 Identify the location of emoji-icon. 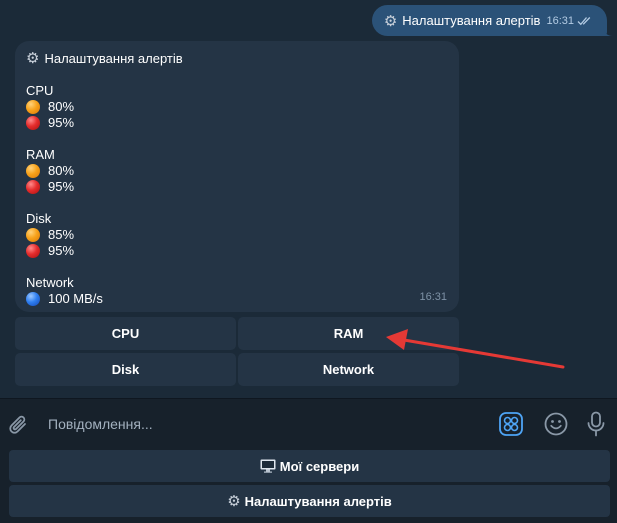
(556, 424).